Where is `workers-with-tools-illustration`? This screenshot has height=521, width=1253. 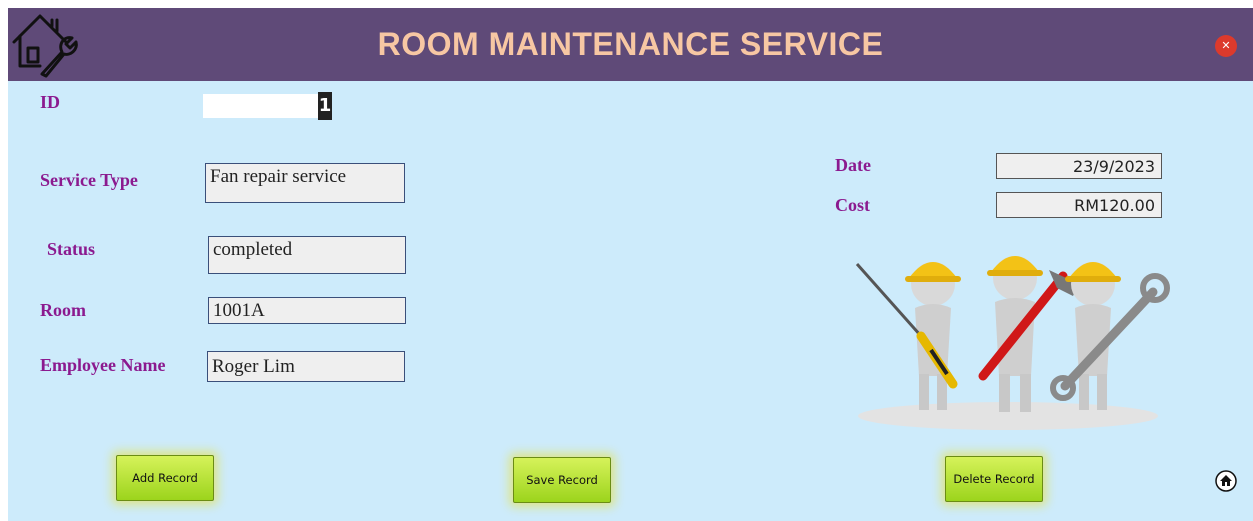 workers-with-tools-illustration is located at coordinates (1012, 343).